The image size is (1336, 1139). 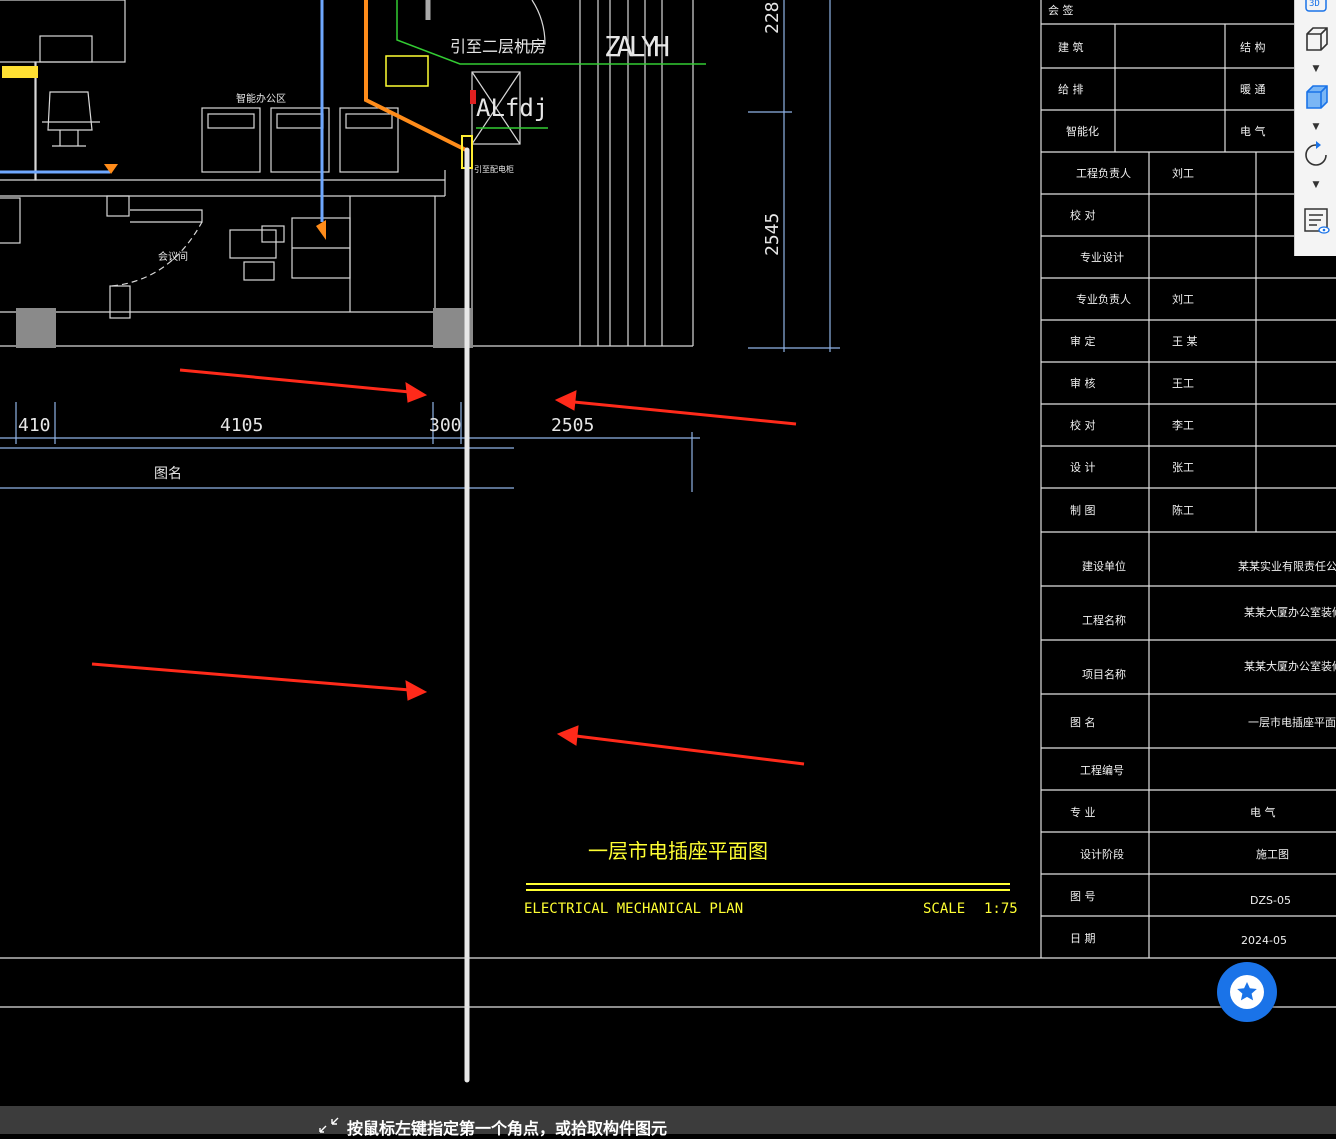 What do you see at coordinates (36, 328) in the screenshot?
I see `column-left` at bounding box center [36, 328].